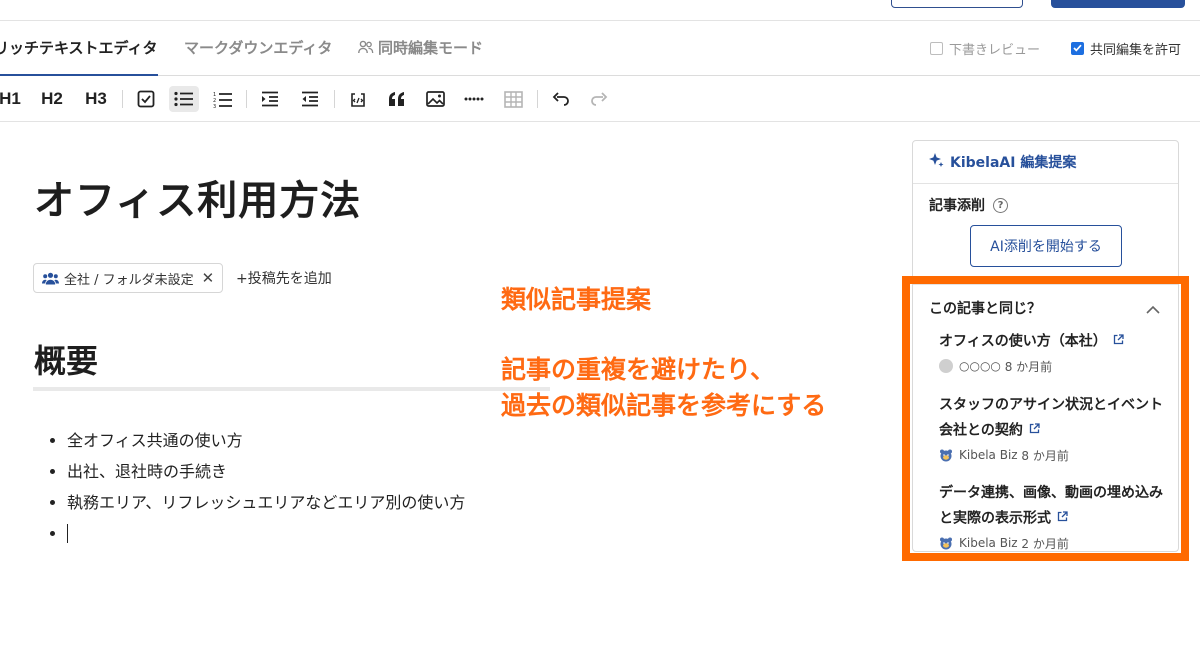 This screenshot has height=645, width=1200. What do you see at coordinates (66, 359) in the screenshot?
I see `section-heading: 概要` at bounding box center [66, 359].